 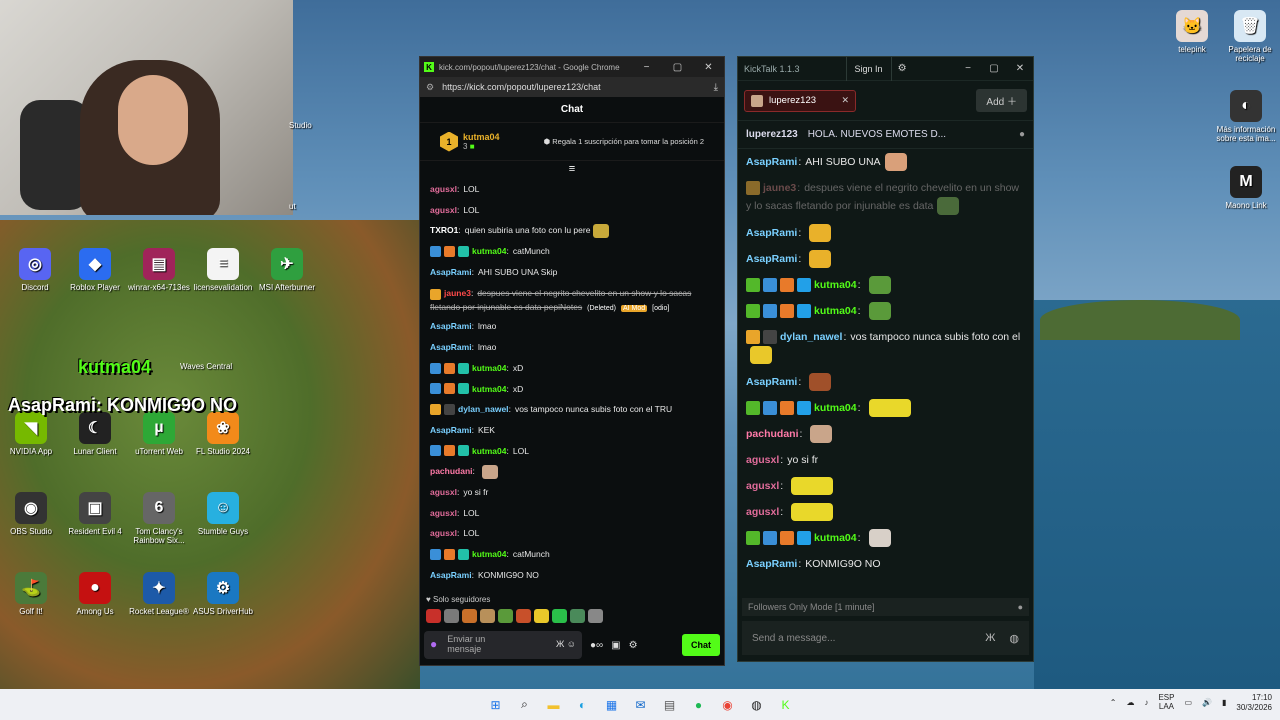 I want to click on desktop-icon: ✦ Rocket League®, so click(x=159, y=594).